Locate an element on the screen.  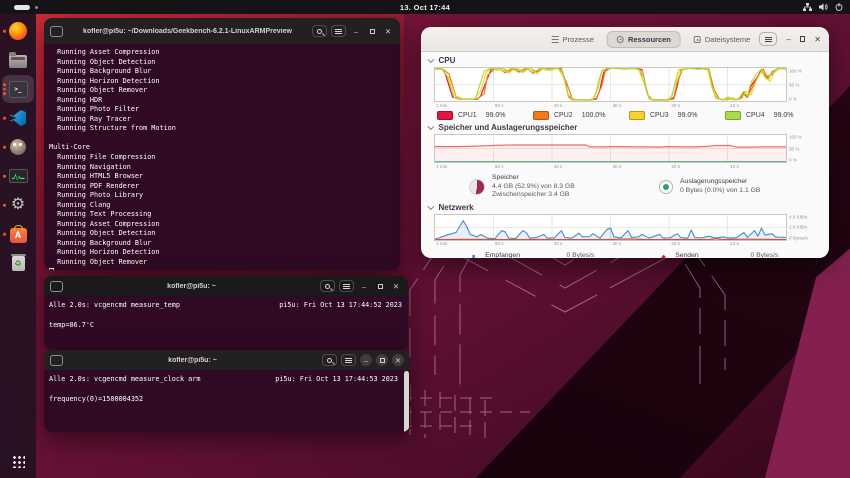
memory-pie-icon is located at coordinates (477, 186).